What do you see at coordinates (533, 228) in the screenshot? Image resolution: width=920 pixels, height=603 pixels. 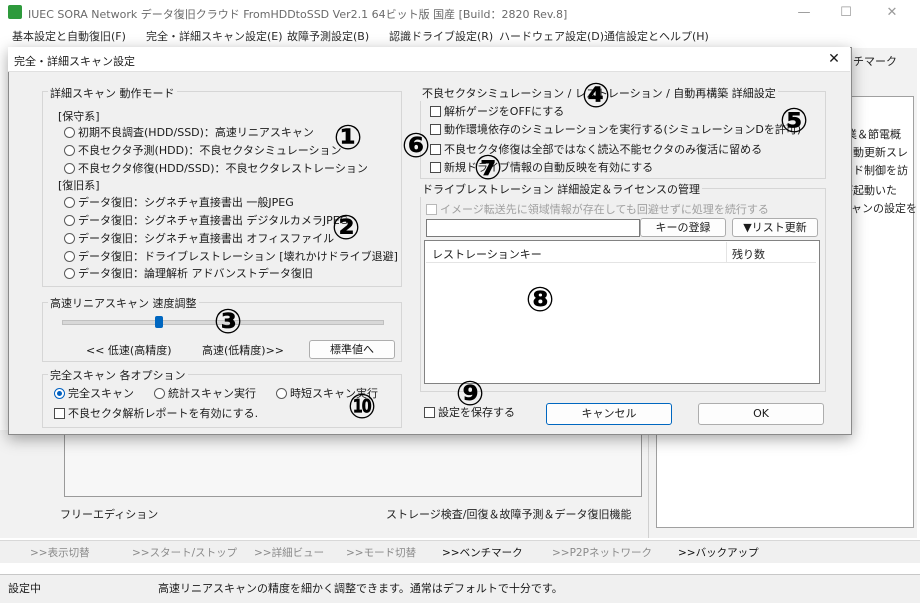 I see `license-key-input` at bounding box center [533, 228].